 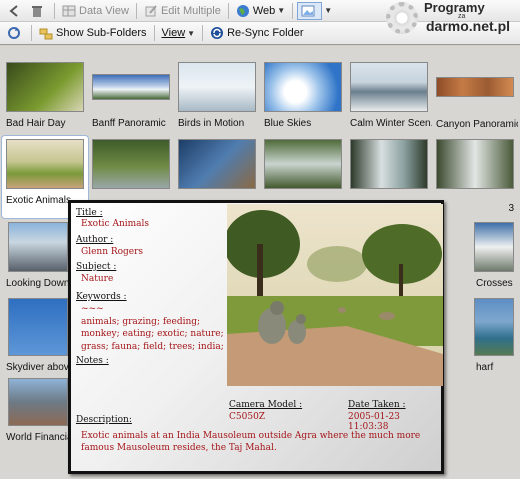 I want to click on description-label: Description:, so click(x=104, y=420).